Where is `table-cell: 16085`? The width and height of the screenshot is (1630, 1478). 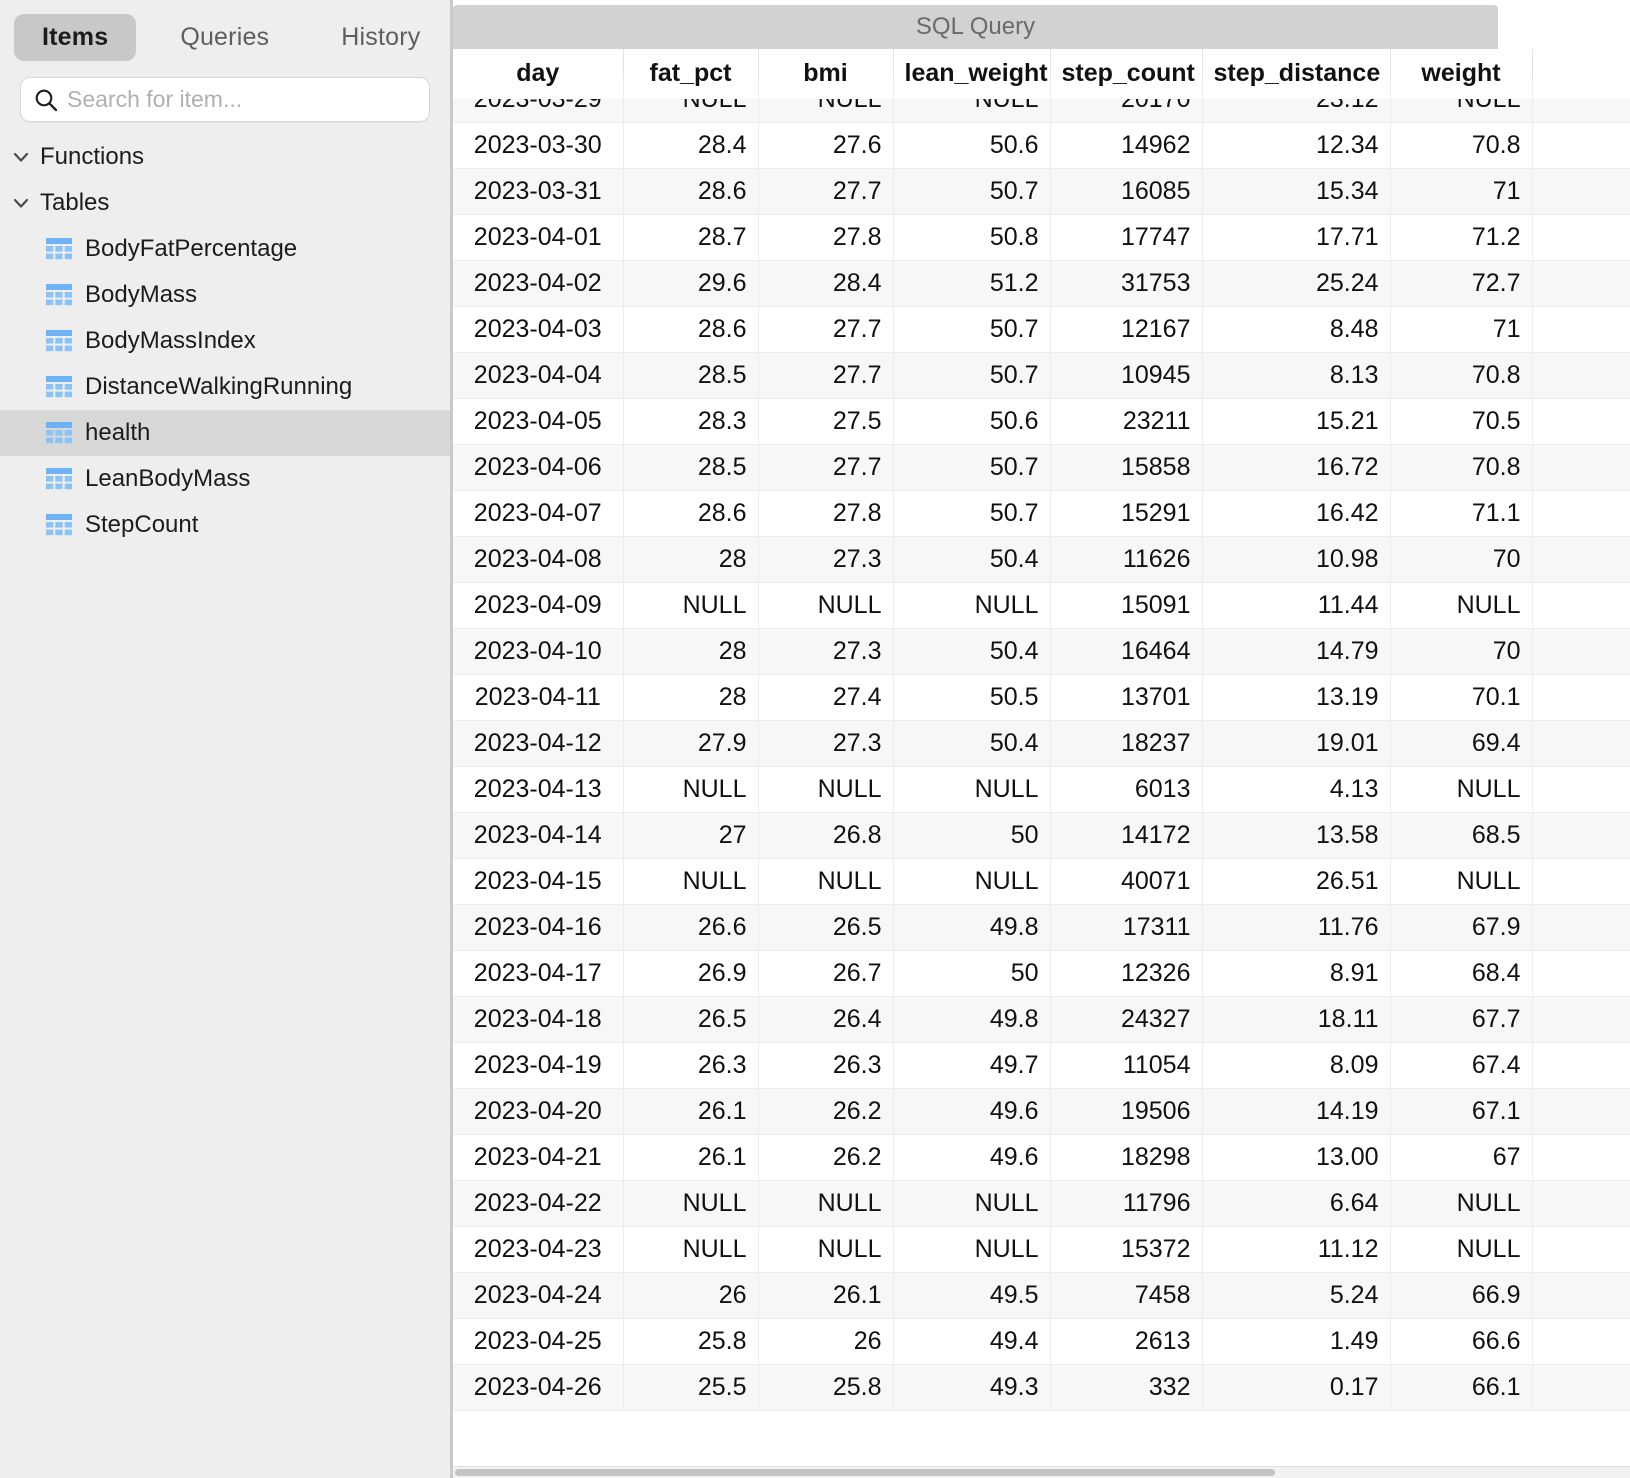 table-cell: 16085 is located at coordinates (1126, 191).